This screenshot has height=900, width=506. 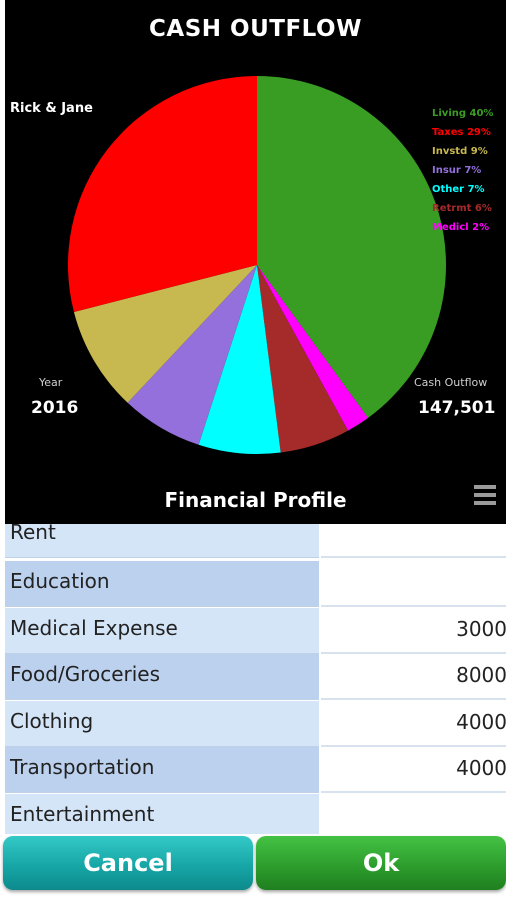 What do you see at coordinates (413, 724) in the screenshot?
I see `clothing-input: 4000` at bounding box center [413, 724].